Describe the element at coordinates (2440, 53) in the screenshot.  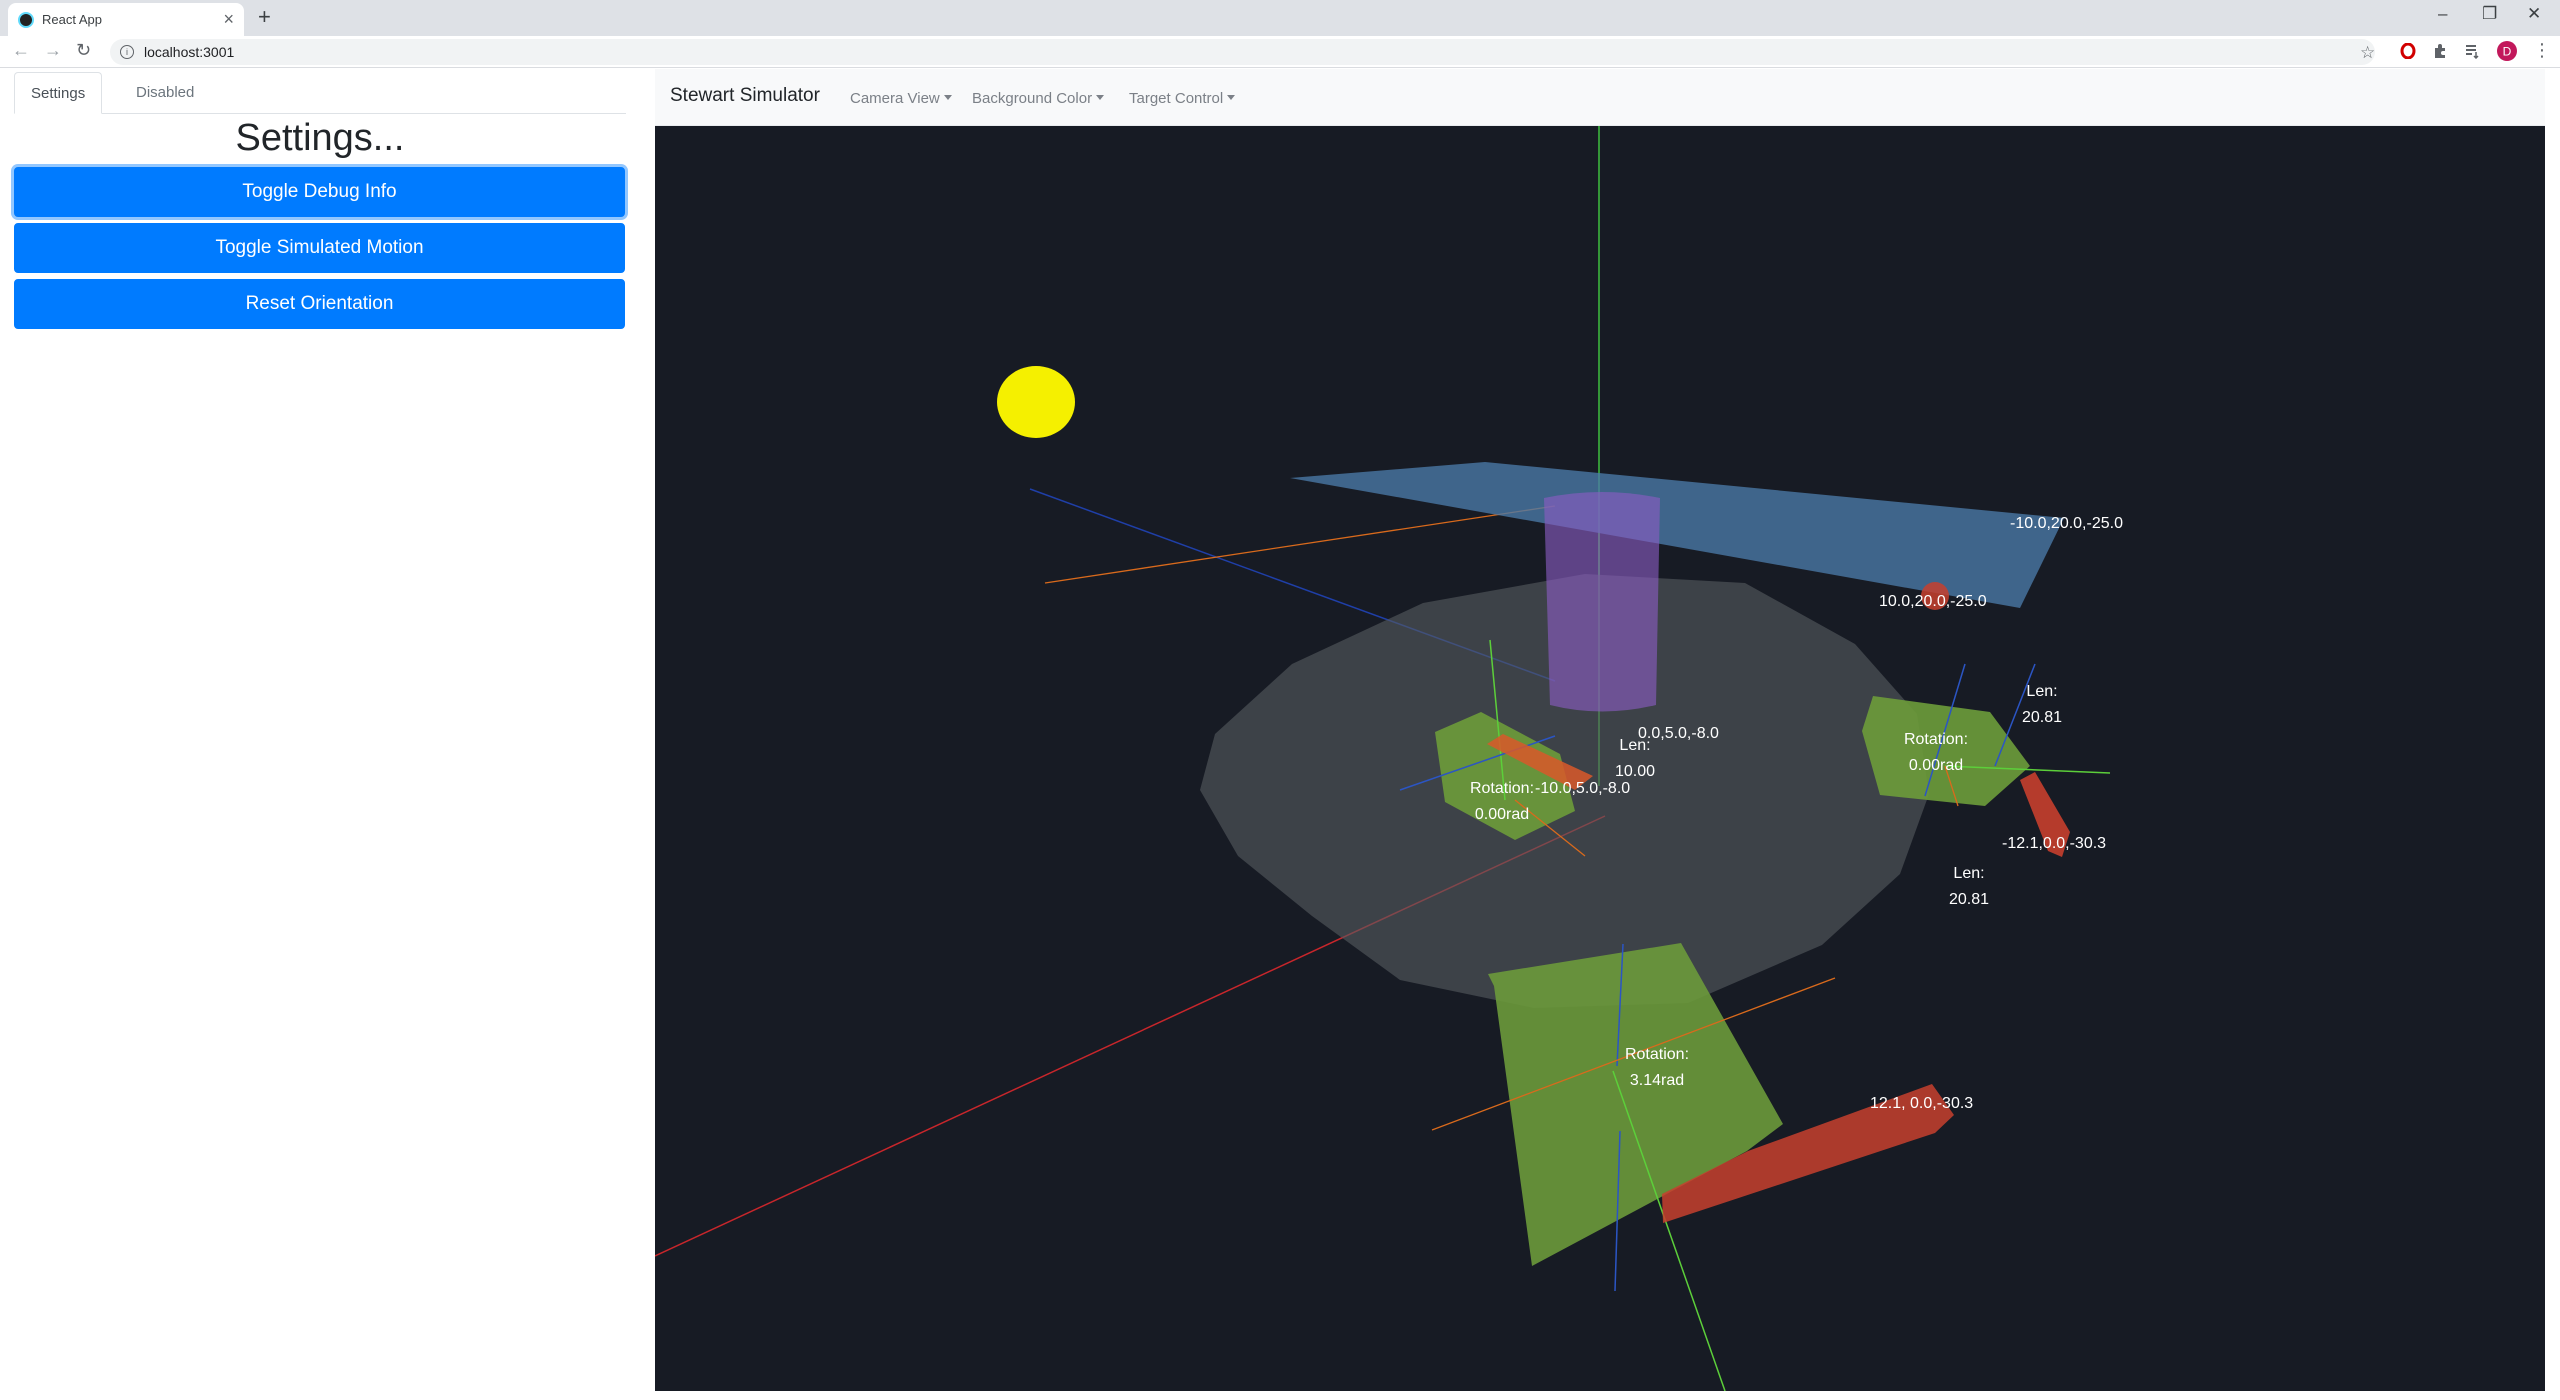
I see `extensions-puzzle-icon` at that location.